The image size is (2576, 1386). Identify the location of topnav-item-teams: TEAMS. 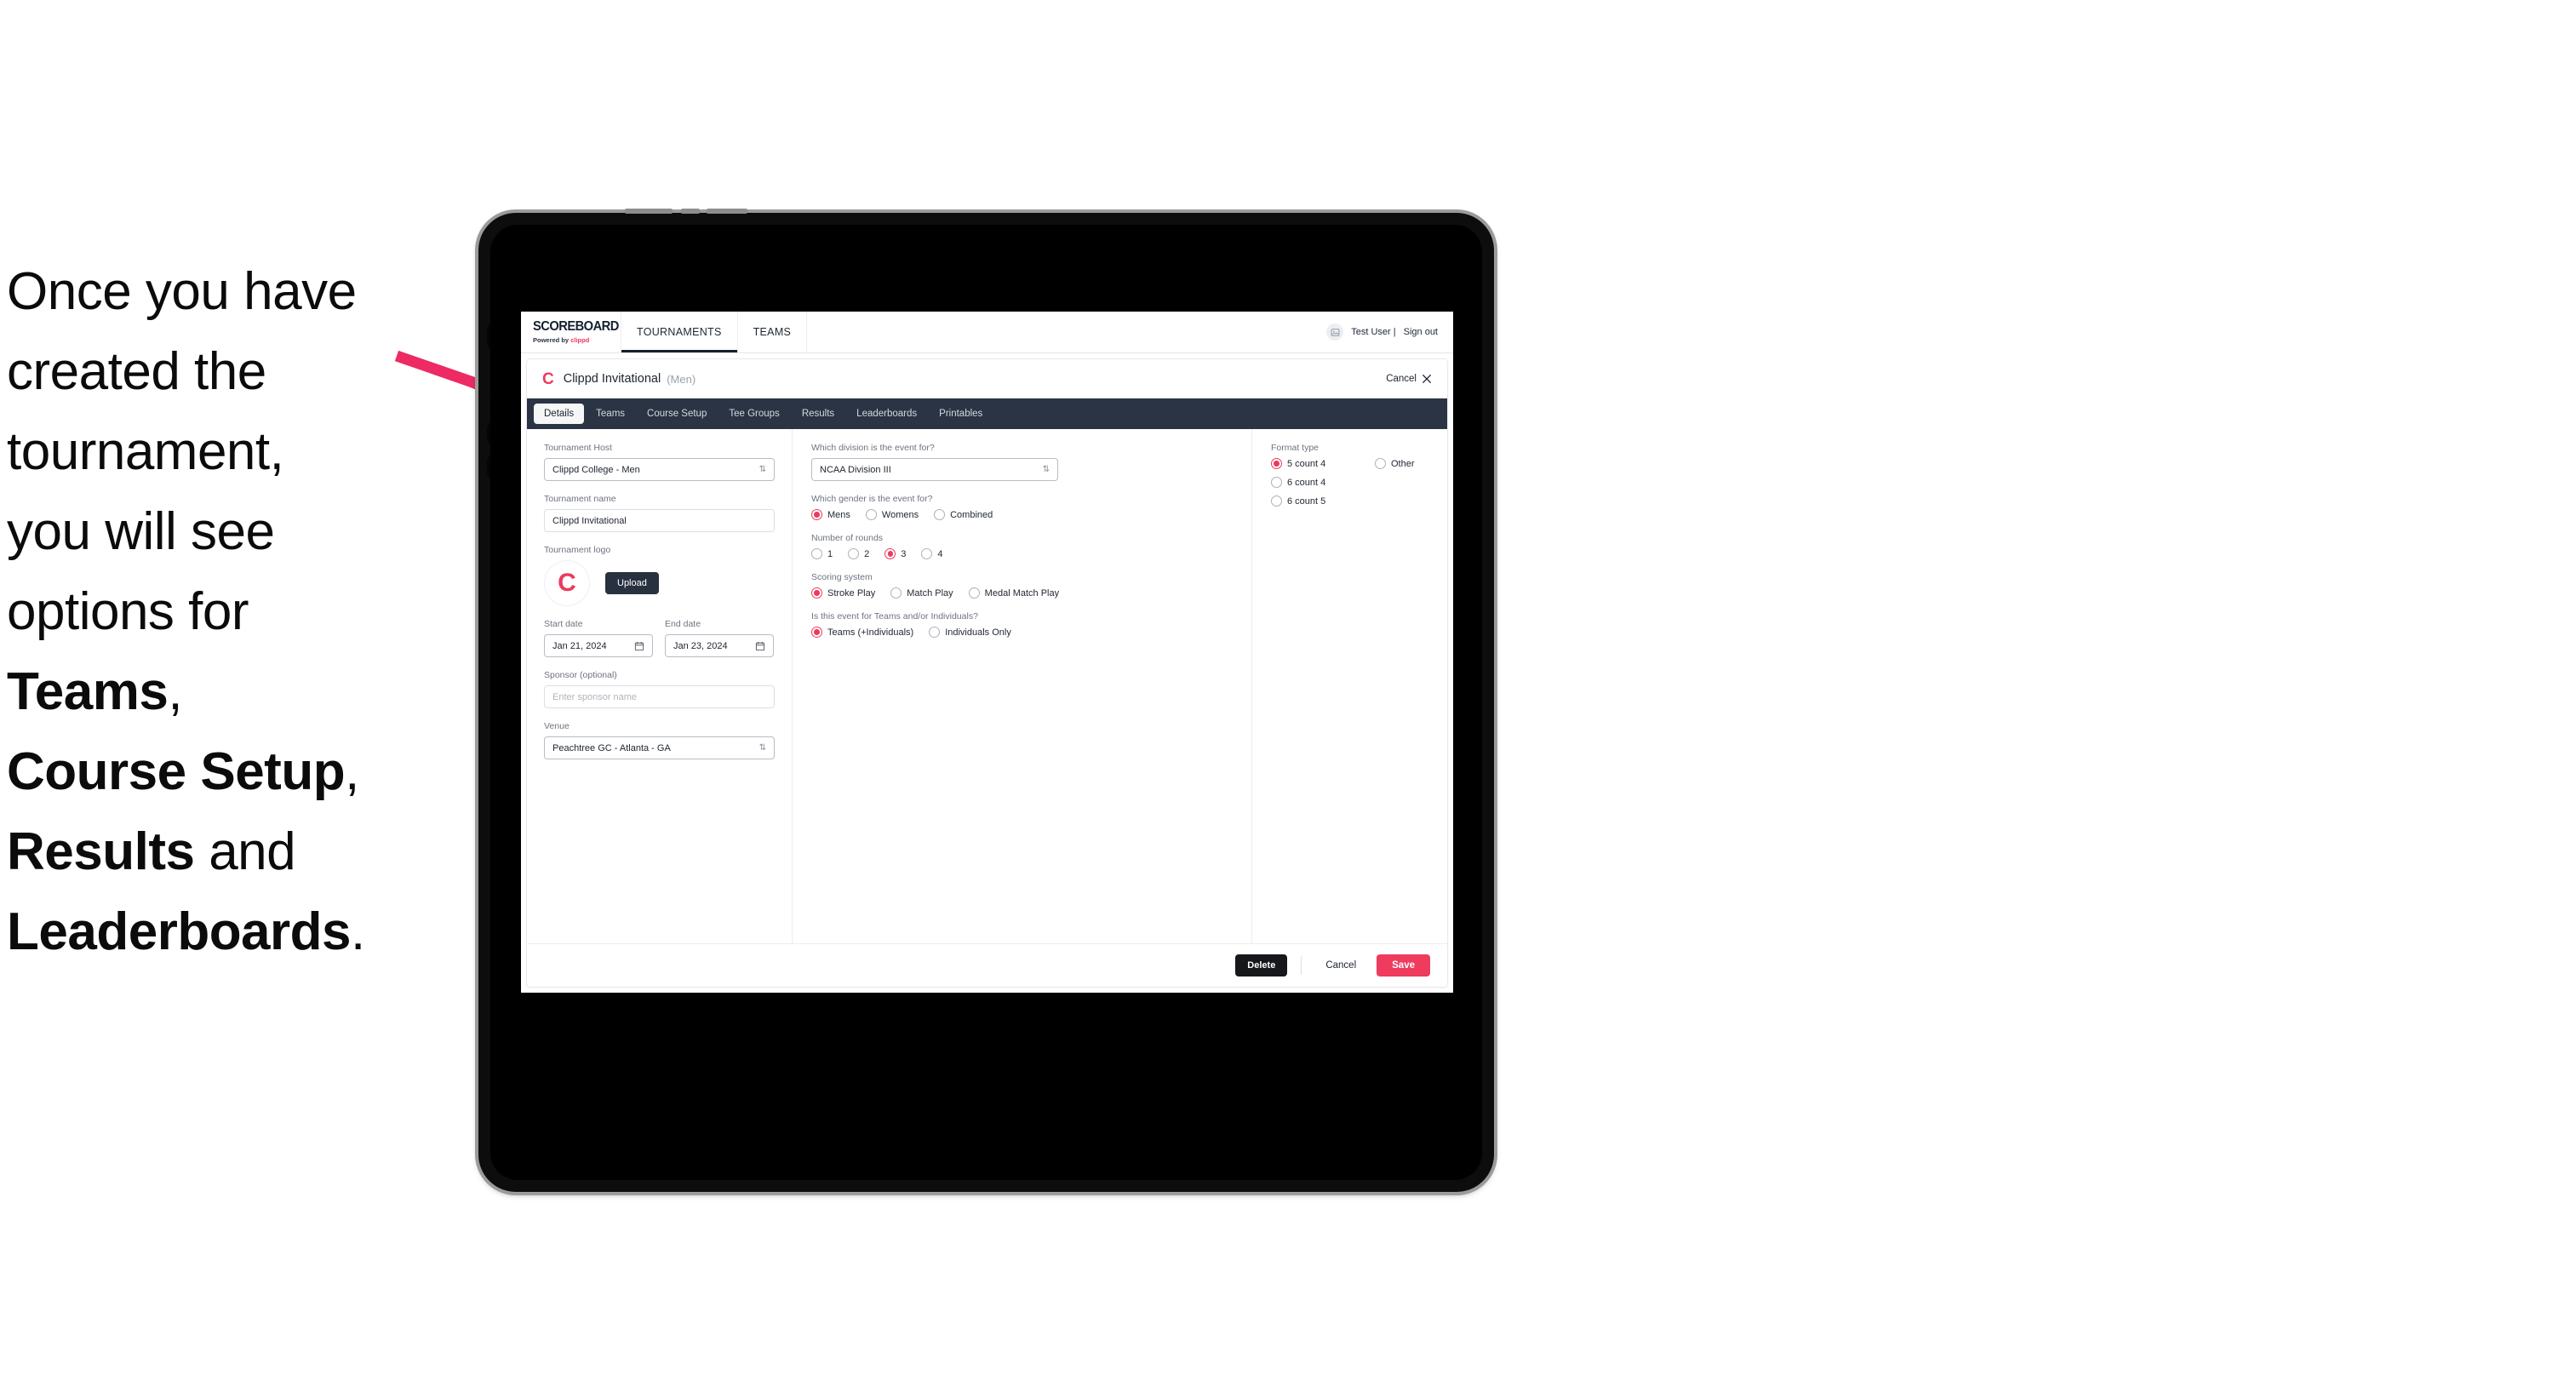
(773, 332).